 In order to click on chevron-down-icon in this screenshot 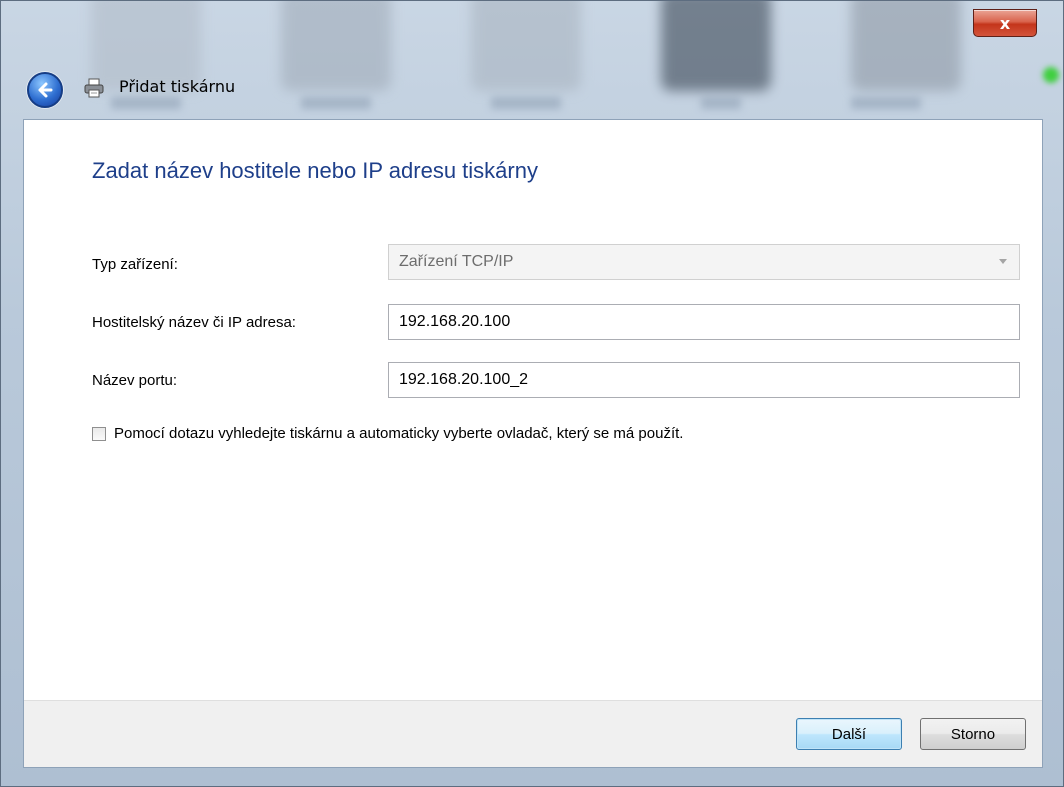, I will do `click(1003, 261)`.